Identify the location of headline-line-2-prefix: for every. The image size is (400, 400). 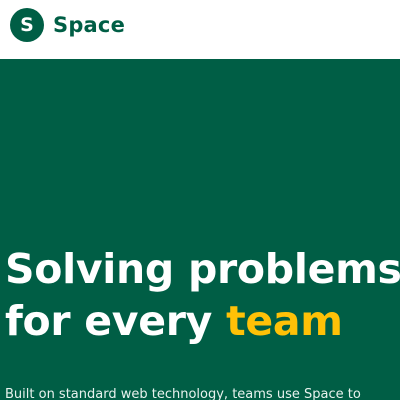
(116, 321).